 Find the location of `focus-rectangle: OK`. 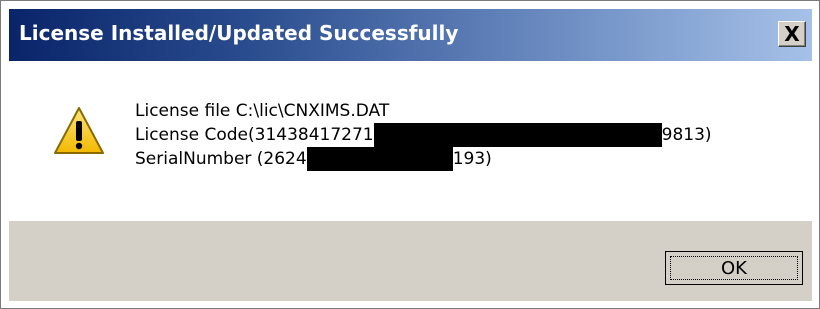

focus-rectangle: OK is located at coordinates (734, 268).